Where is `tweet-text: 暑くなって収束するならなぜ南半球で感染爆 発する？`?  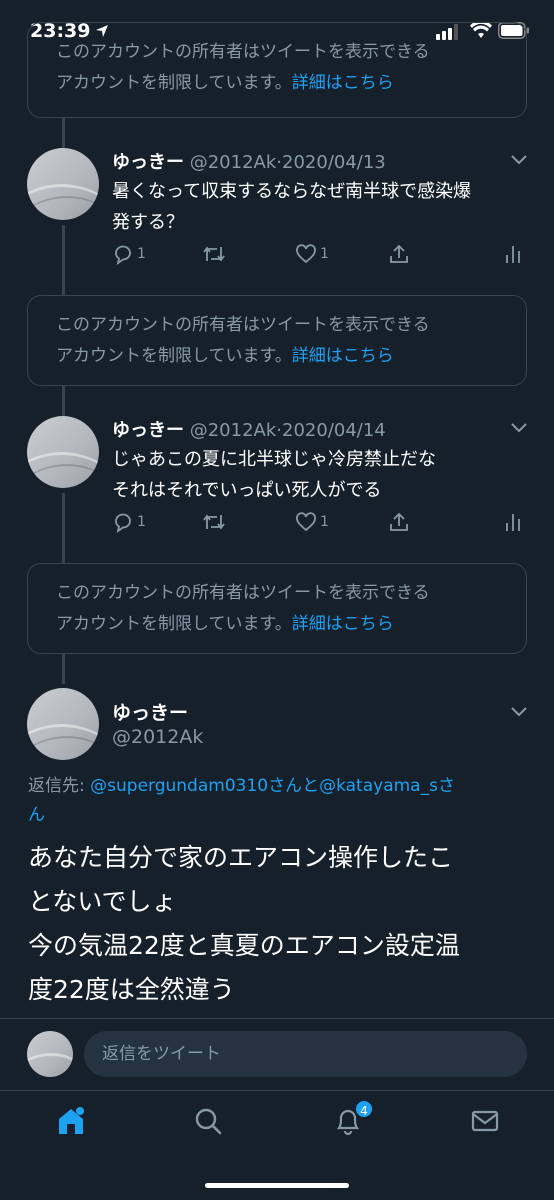
tweet-text: 暑くなって収束するならなぜ南半球で感染爆 発する？ is located at coordinates (291, 207).